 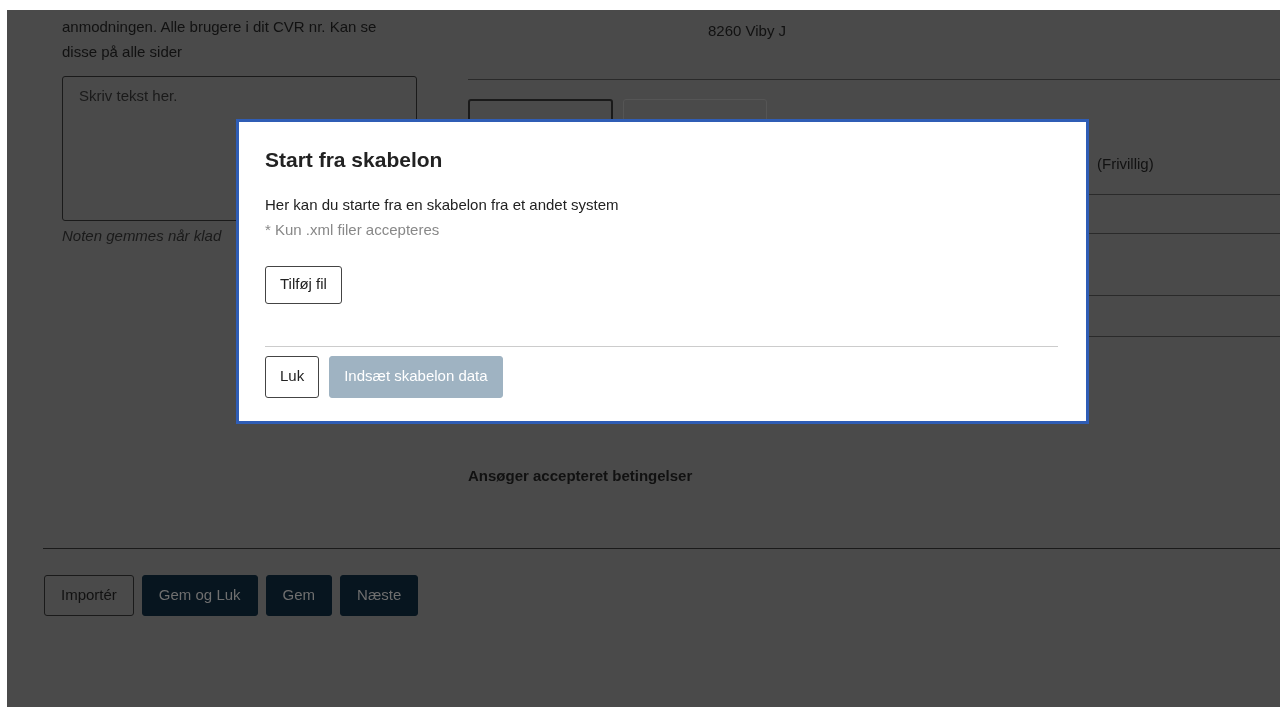 What do you see at coordinates (353, 230) in the screenshot?
I see `dialog-hint: * Kun .xml filer accepteres` at bounding box center [353, 230].